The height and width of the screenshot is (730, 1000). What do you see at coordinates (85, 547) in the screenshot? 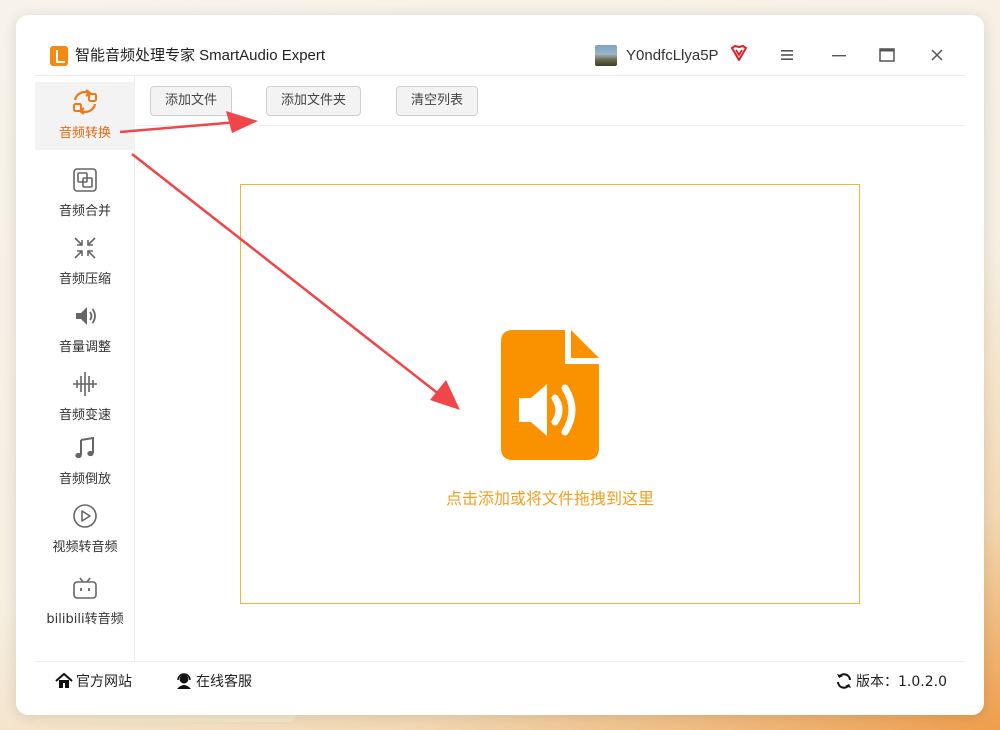
I see `sidebar-item-label: 视频转音频` at bounding box center [85, 547].